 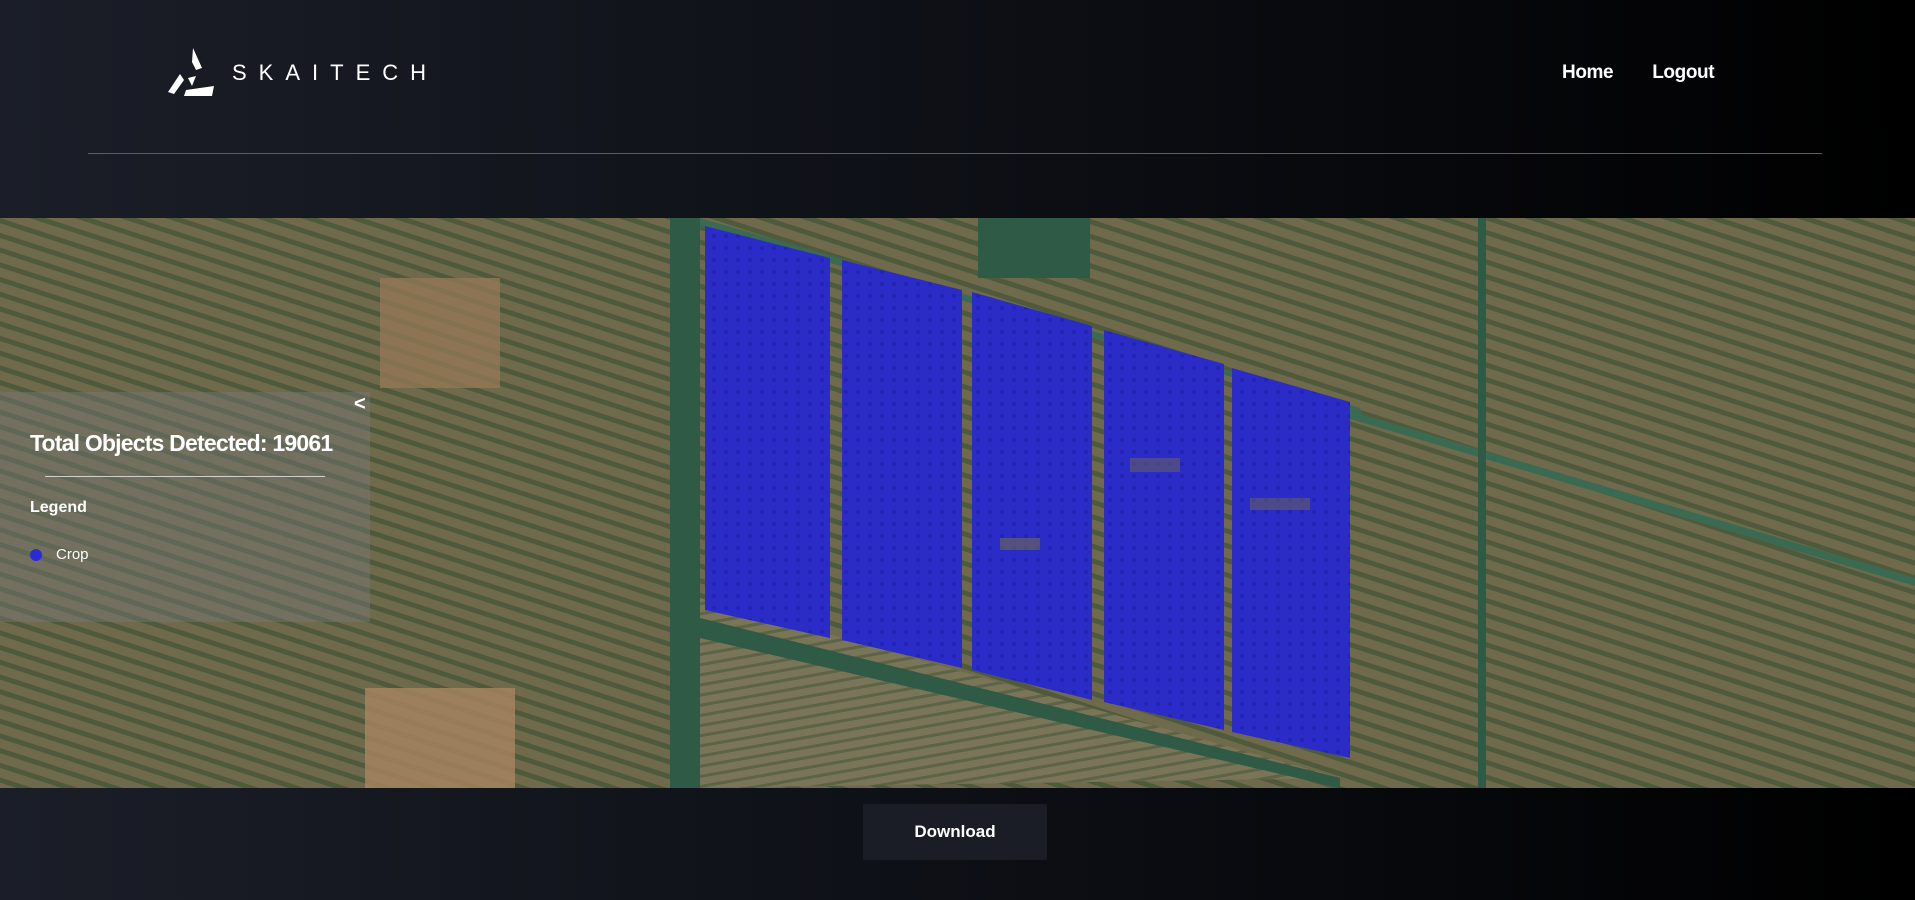 What do you see at coordinates (181, 443) in the screenshot?
I see `total-objects-label: Total Objects Detected: 19061` at bounding box center [181, 443].